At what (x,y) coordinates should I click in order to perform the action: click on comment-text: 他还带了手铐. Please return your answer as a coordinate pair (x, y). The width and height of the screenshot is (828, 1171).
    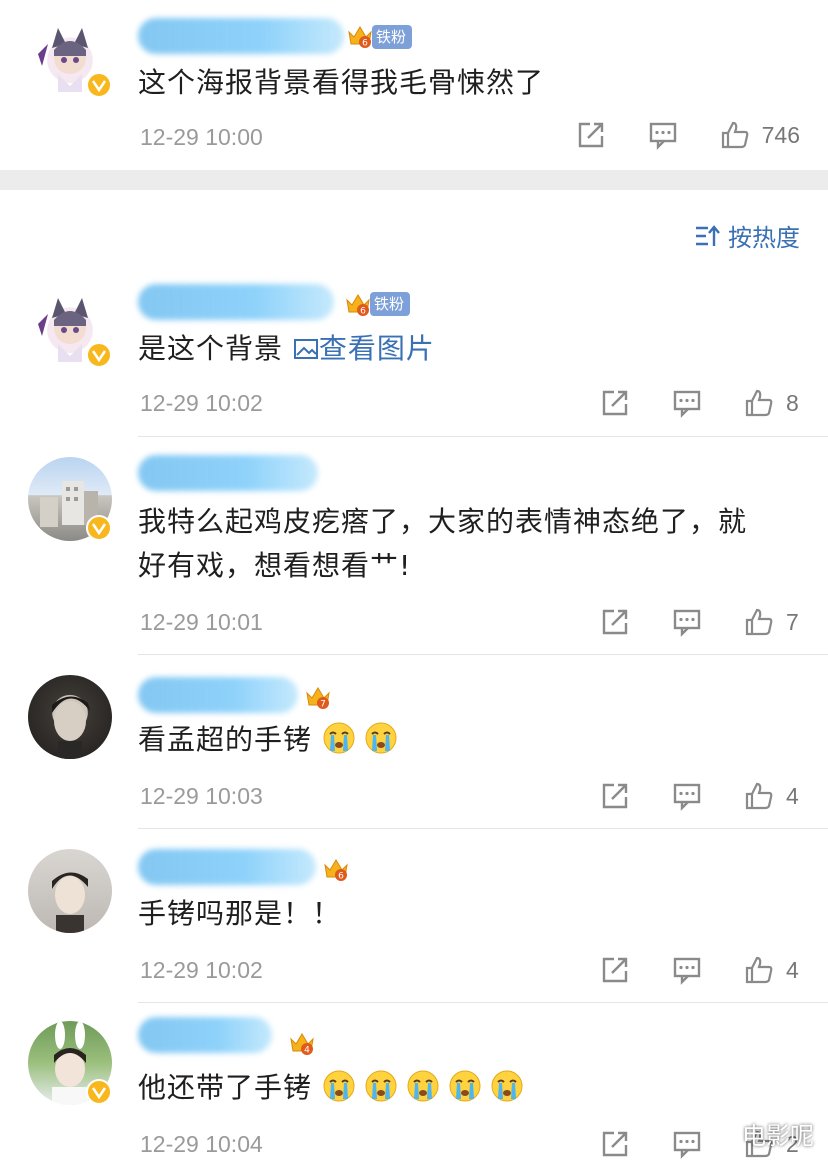
    Looking at the image, I should click on (465, 1088).